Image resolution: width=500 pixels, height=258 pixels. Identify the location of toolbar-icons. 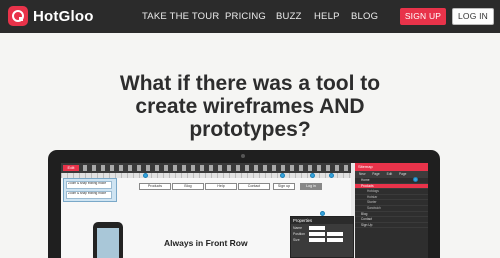
(215, 168).